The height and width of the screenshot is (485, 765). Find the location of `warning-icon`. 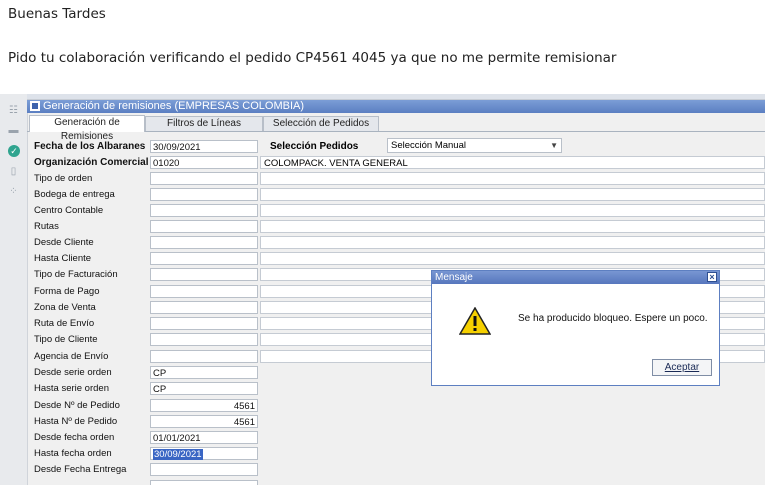

warning-icon is located at coordinates (475, 321).